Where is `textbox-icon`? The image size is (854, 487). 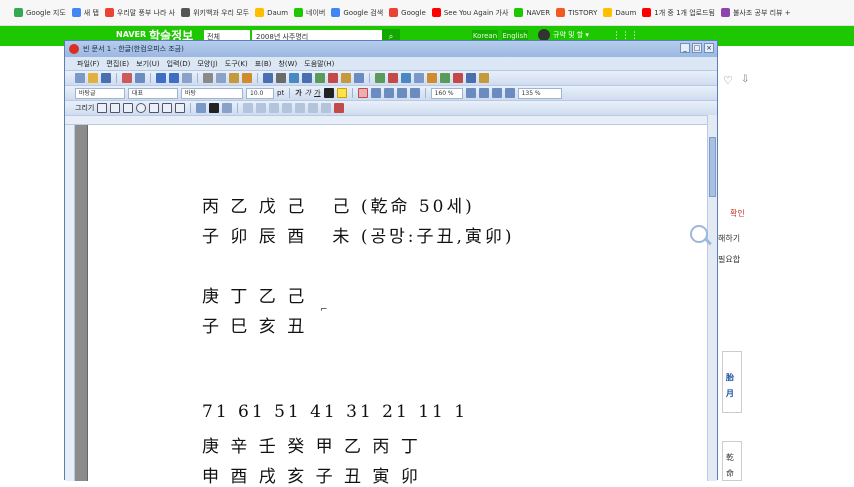
textbox-icon is located at coordinates (359, 78).